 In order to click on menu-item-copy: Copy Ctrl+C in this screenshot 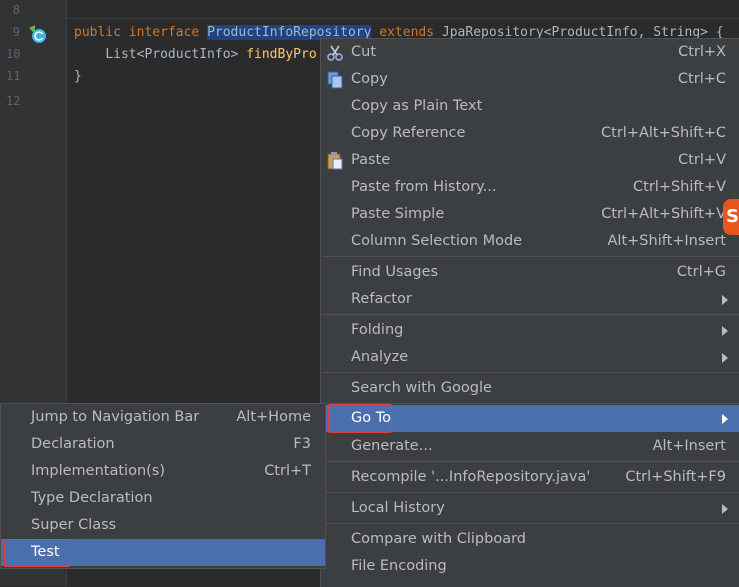, I will do `click(530, 79)`.